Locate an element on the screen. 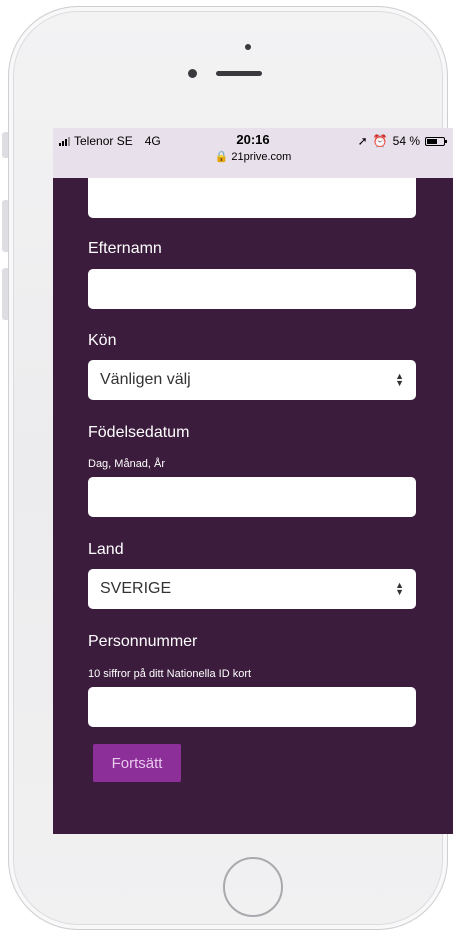  url-text: 21prive.com is located at coordinates (261, 157).